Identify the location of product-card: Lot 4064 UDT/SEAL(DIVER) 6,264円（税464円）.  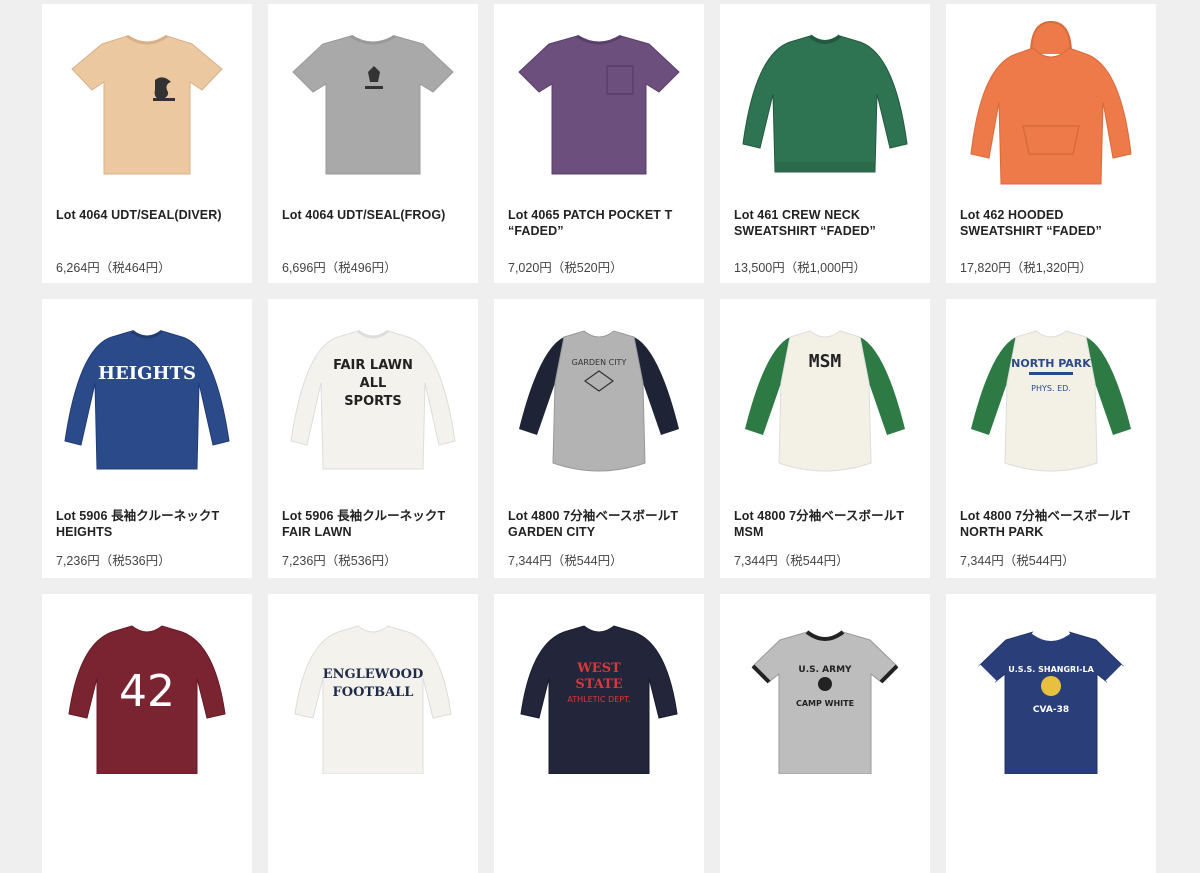
(147, 143).